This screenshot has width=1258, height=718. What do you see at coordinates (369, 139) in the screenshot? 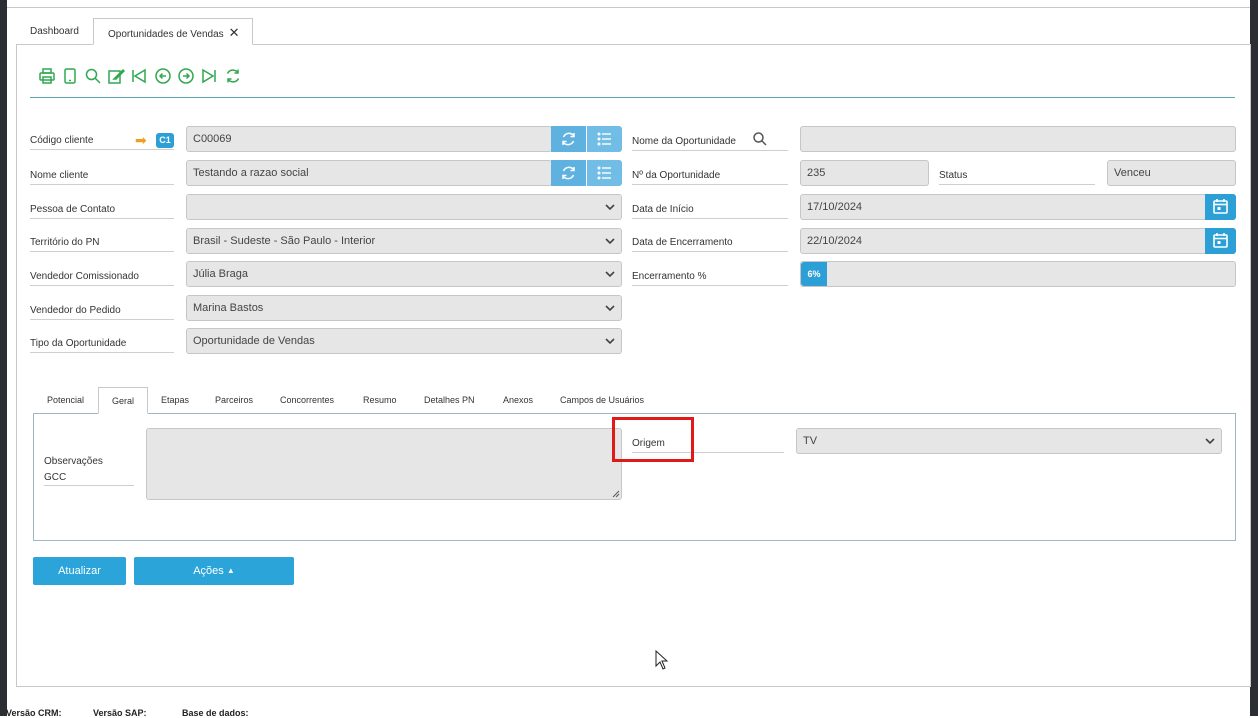
I see `codigo-cliente-input: C00069` at bounding box center [369, 139].